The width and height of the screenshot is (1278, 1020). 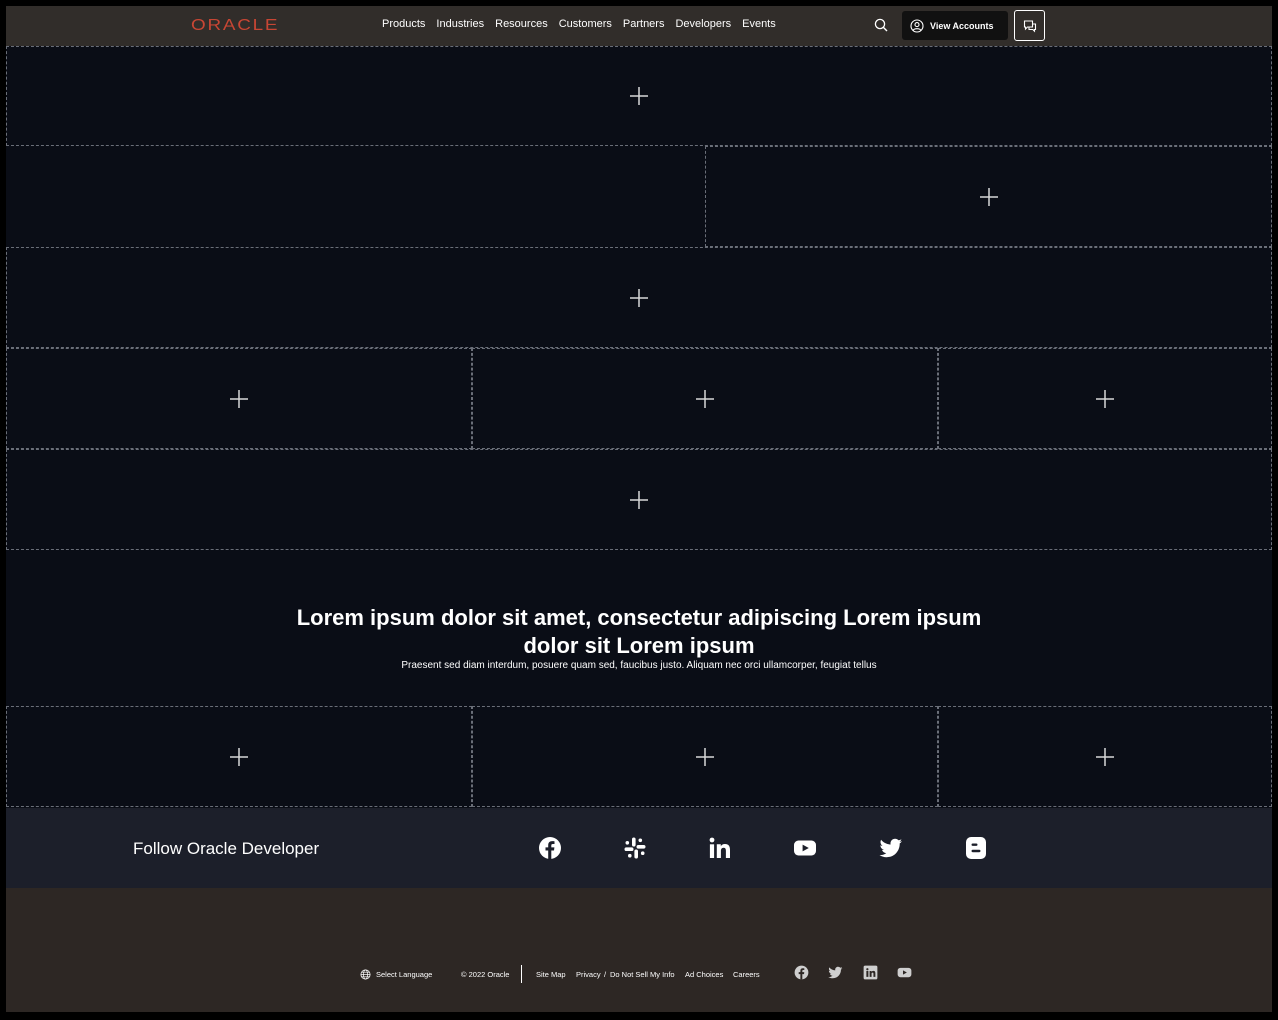 What do you see at coordinates (485, 974) in the screenshot?
I see `copyright-text: © 2022 Oracle` at bounding box center [485, 974].